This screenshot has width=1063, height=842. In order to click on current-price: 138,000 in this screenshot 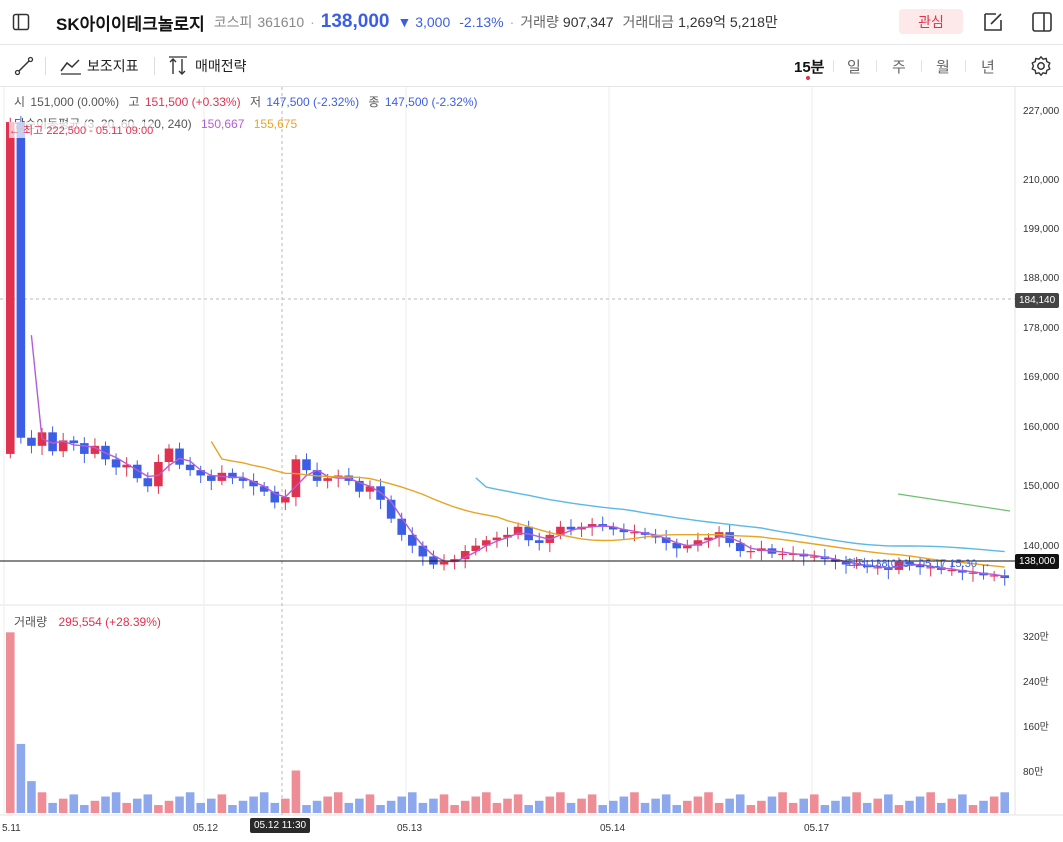, I will do `click(355, 21)`.